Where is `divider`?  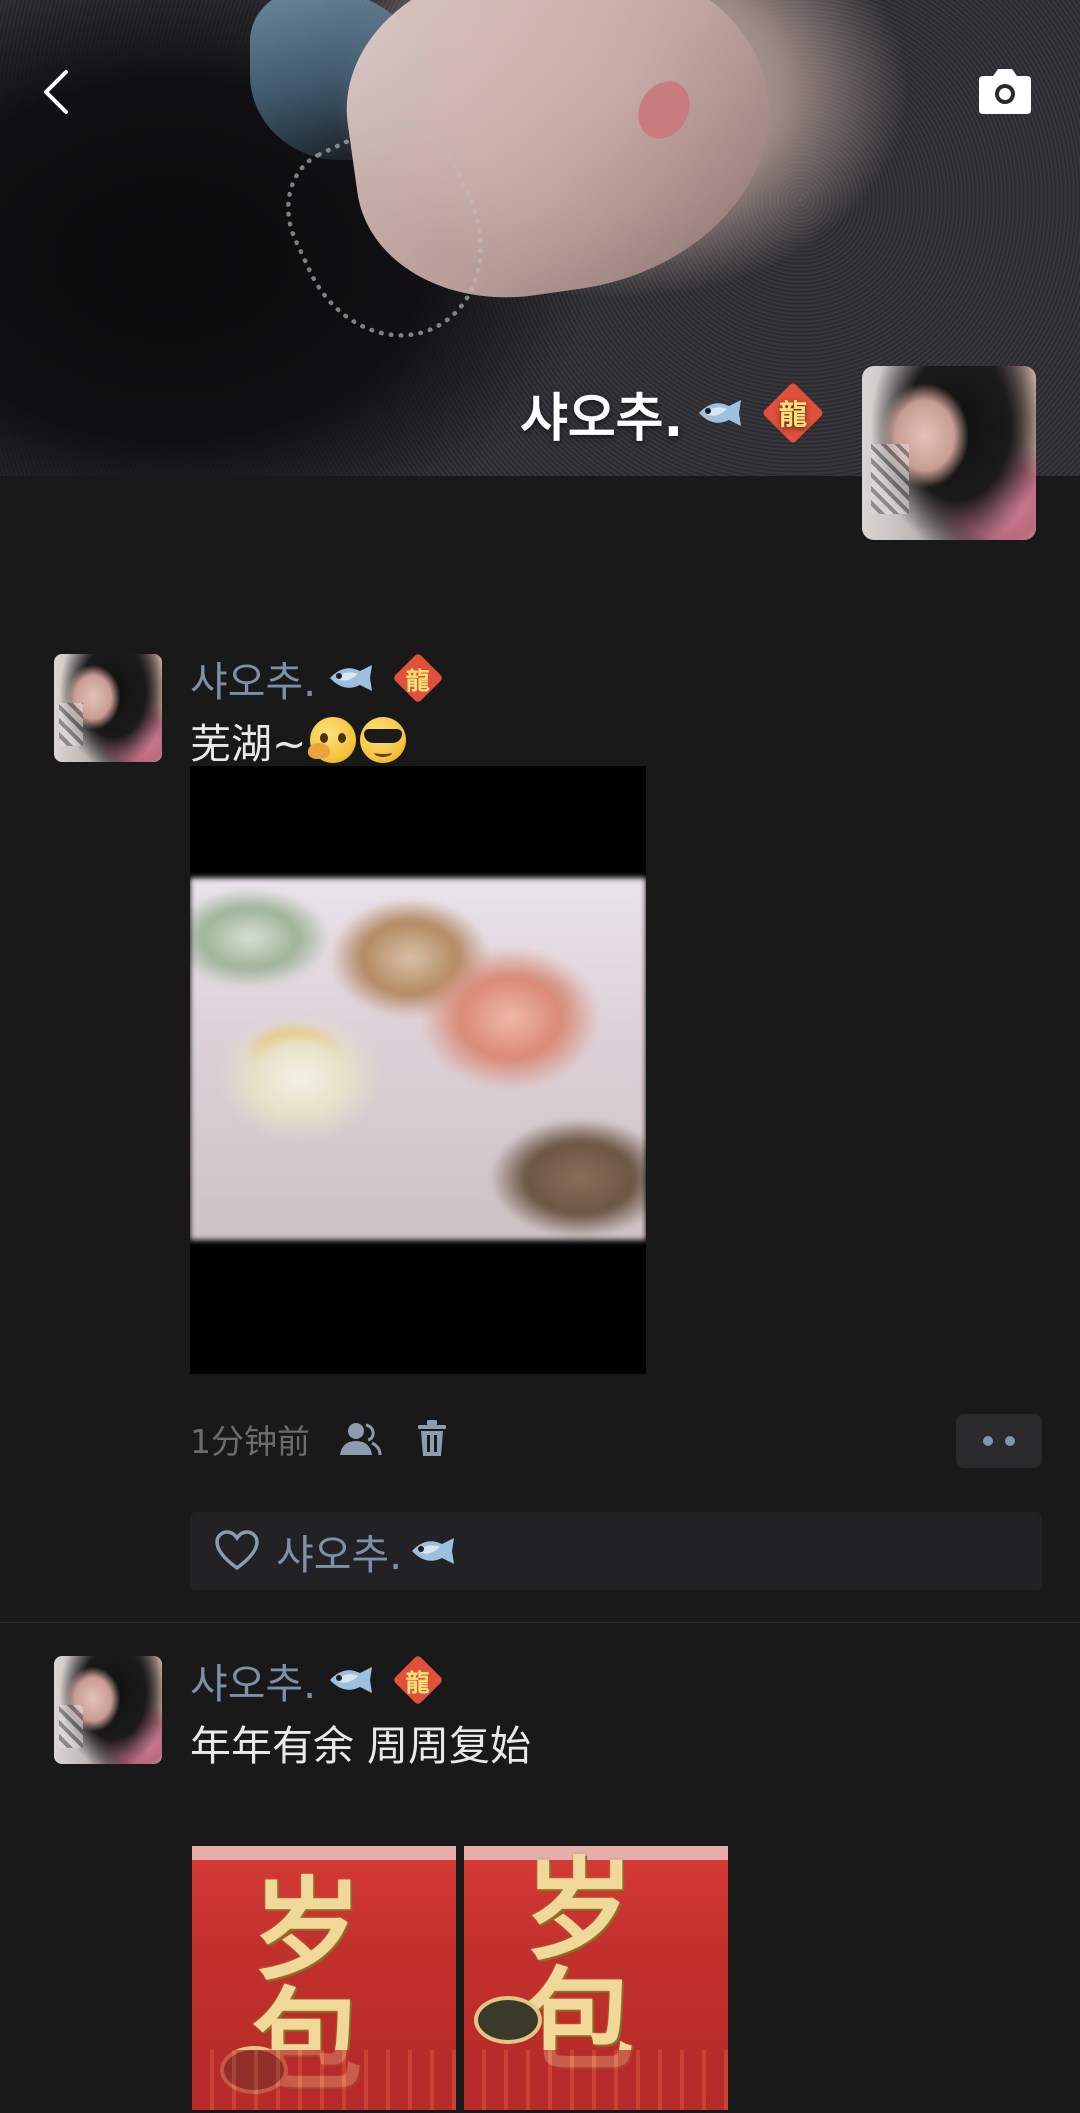
divider is located at coordinates (540, 1622).